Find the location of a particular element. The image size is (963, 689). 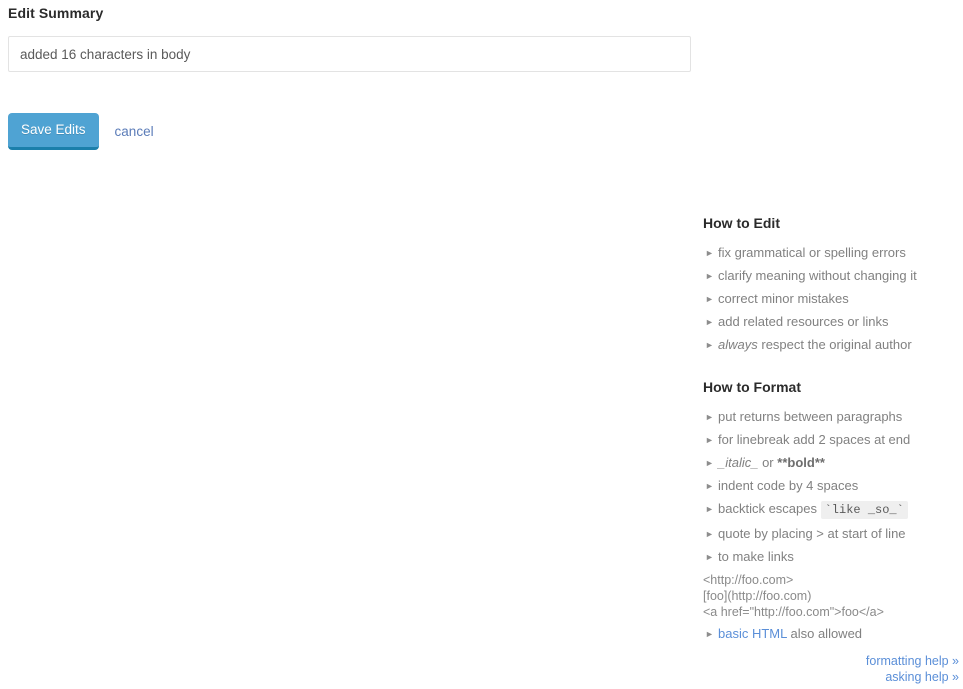

list-item: ► quote by placing > at start of line is located at coordinates (831, 533).